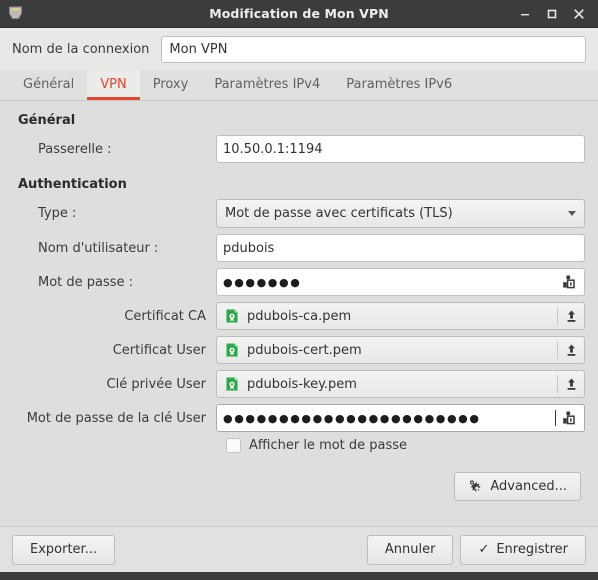  I want to click on show-password-row: Afficher le mot de passe, so click(299, 445).